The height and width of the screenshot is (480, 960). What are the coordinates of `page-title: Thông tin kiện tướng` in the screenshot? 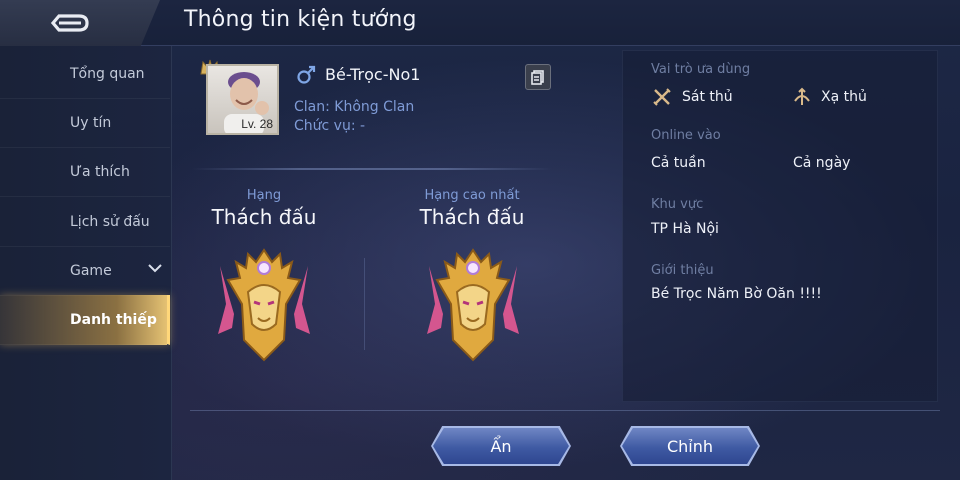 It's located at (300, 19).